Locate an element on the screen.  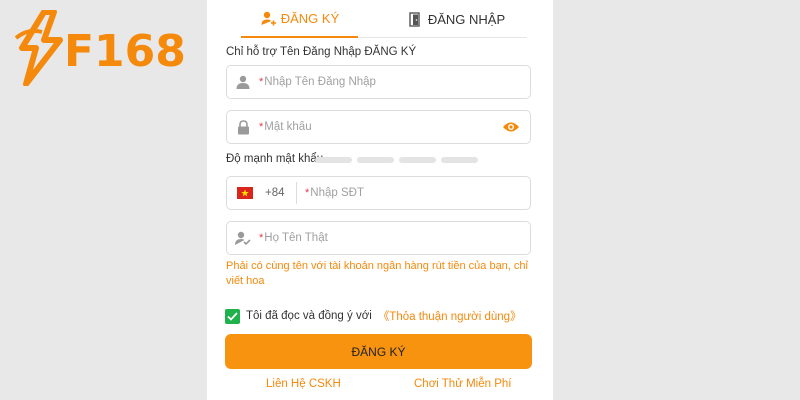
username-field: * is located at coordinates (378, 82).